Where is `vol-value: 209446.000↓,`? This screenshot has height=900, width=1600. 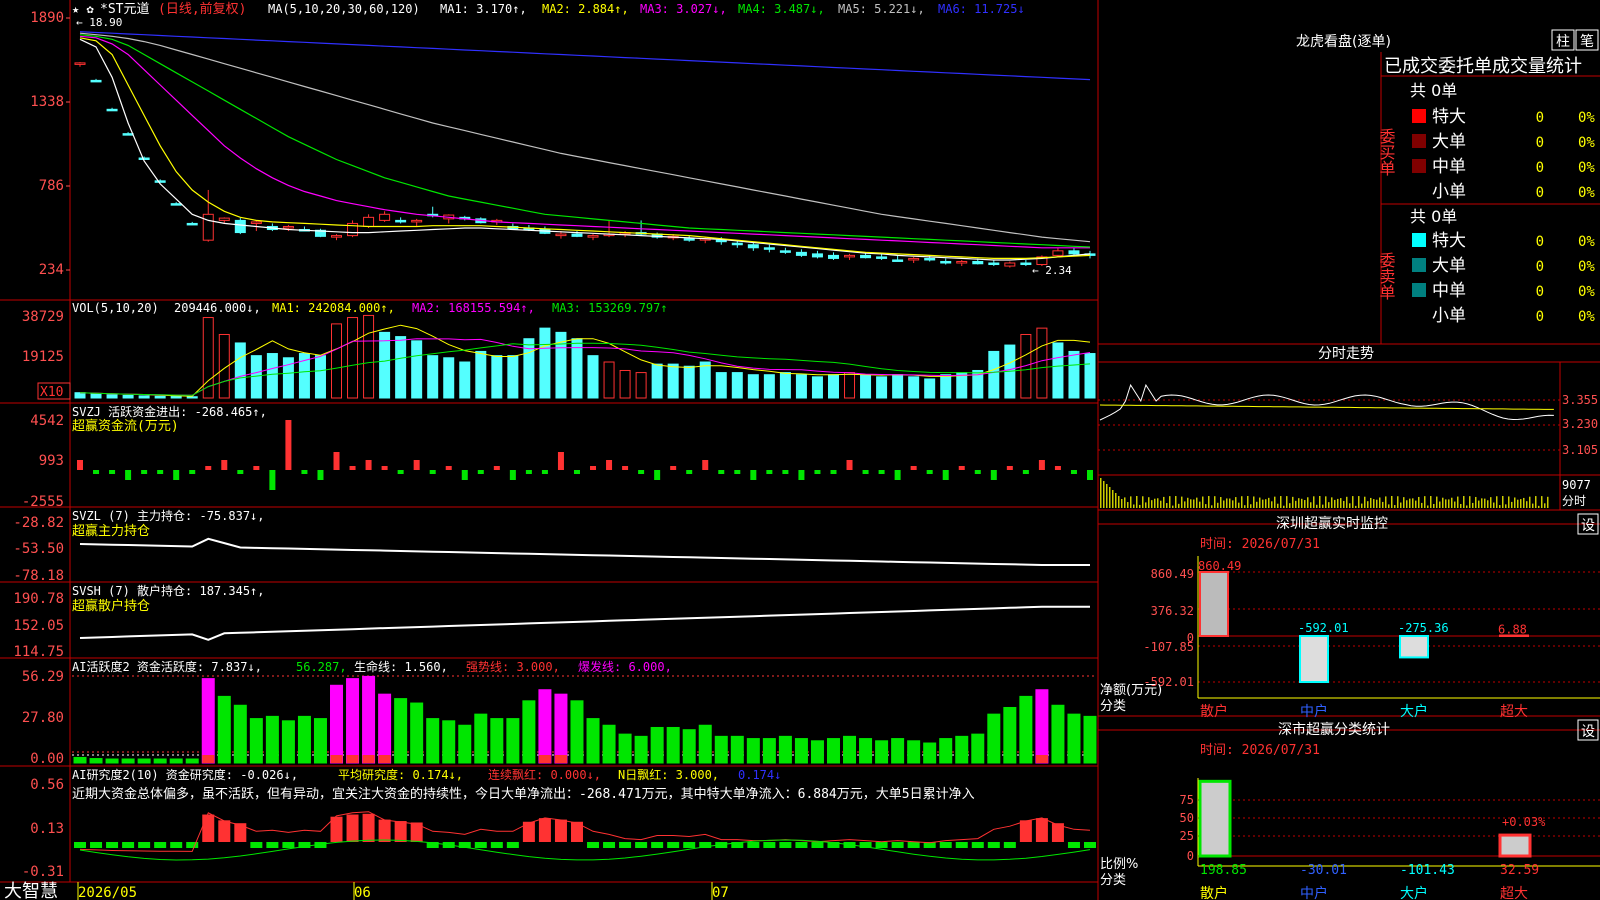
vol-value: 209446.000↓, is located at coordinates (217, 308).